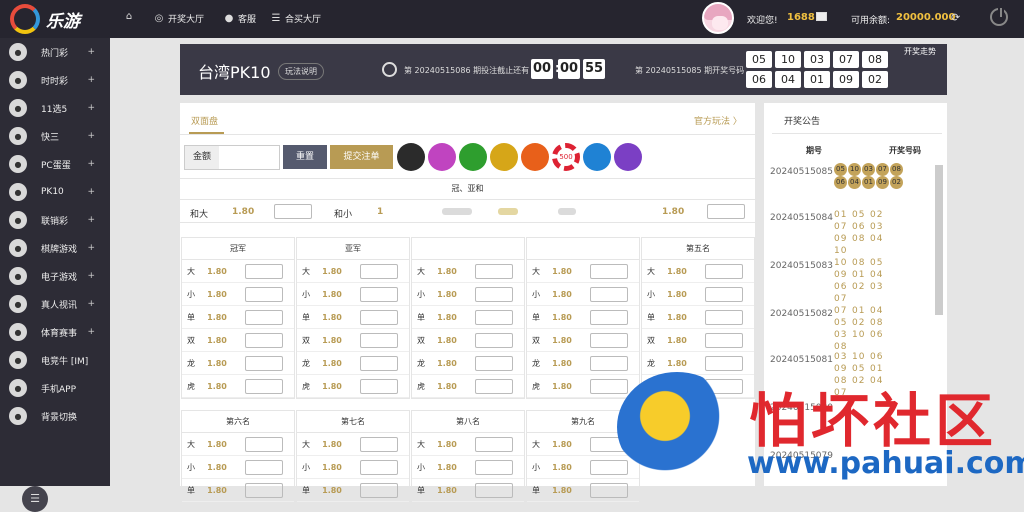 This screenshot has width=1024, height=512. I want to click on rules-button: 玩法说明, so click(301, 71).